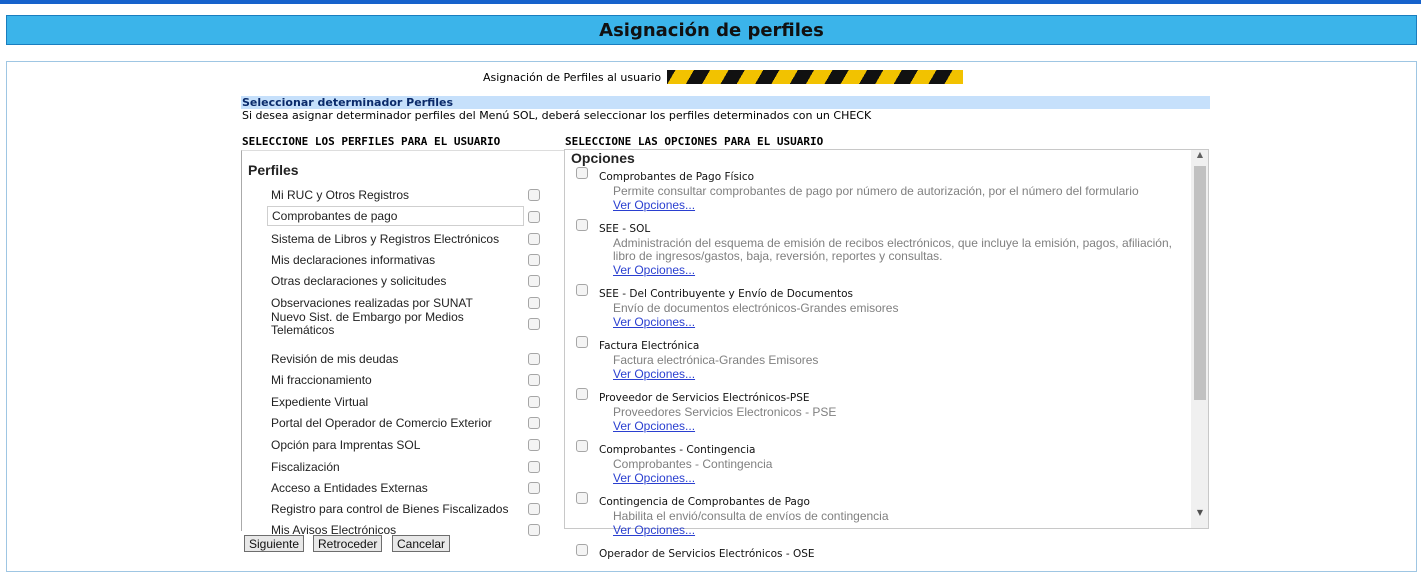 The width and height of the screenshot is (1421, 586). I want to click on profile-item: Portal del Operador de Comercio Exterior, so click(395, 423).